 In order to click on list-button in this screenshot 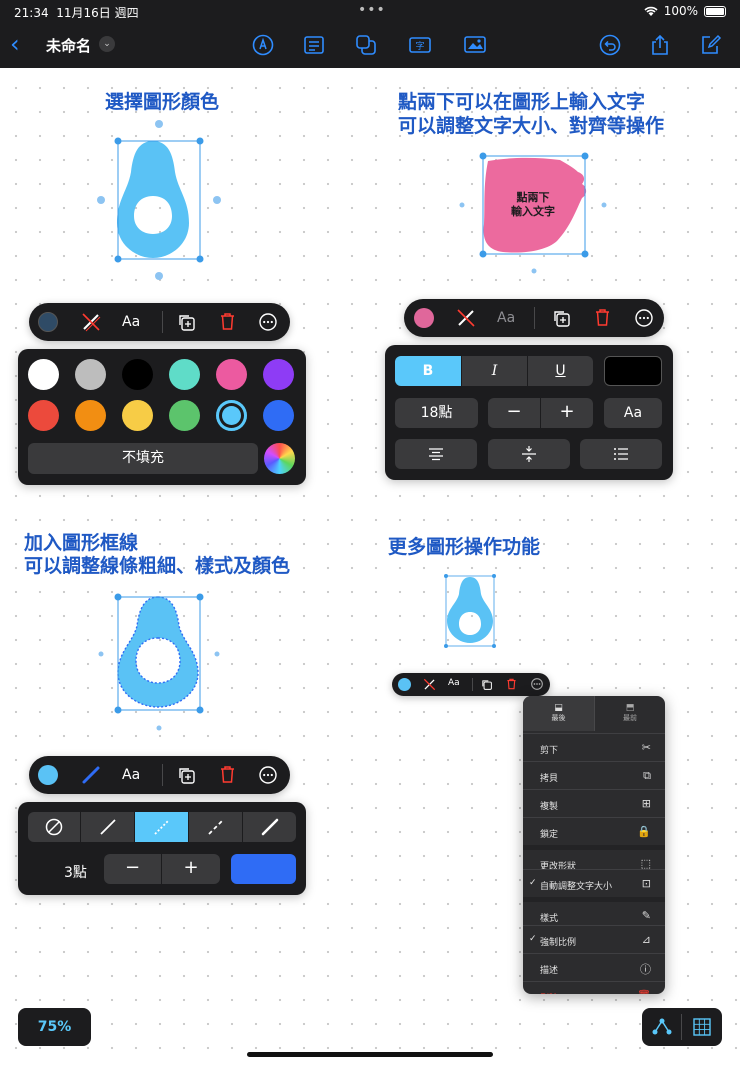, I will do `click(621, 454)`.